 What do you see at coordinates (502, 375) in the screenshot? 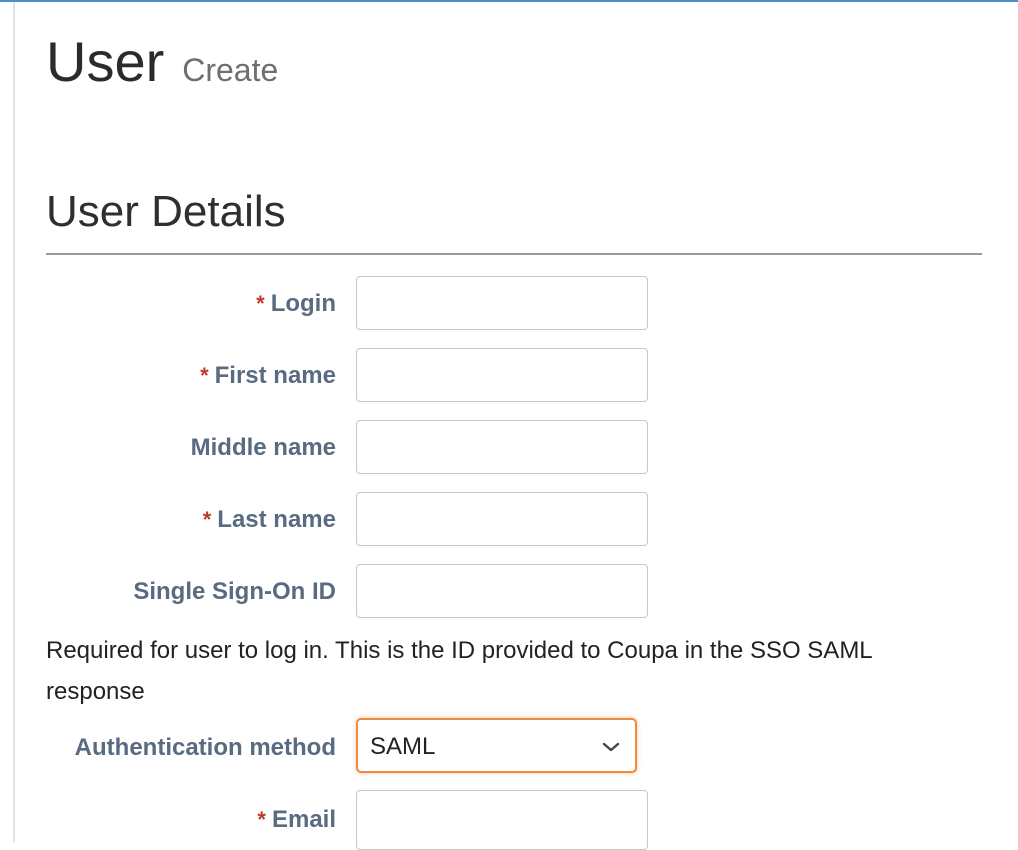
I see `first-name-input` at bounding box center [502, 375].